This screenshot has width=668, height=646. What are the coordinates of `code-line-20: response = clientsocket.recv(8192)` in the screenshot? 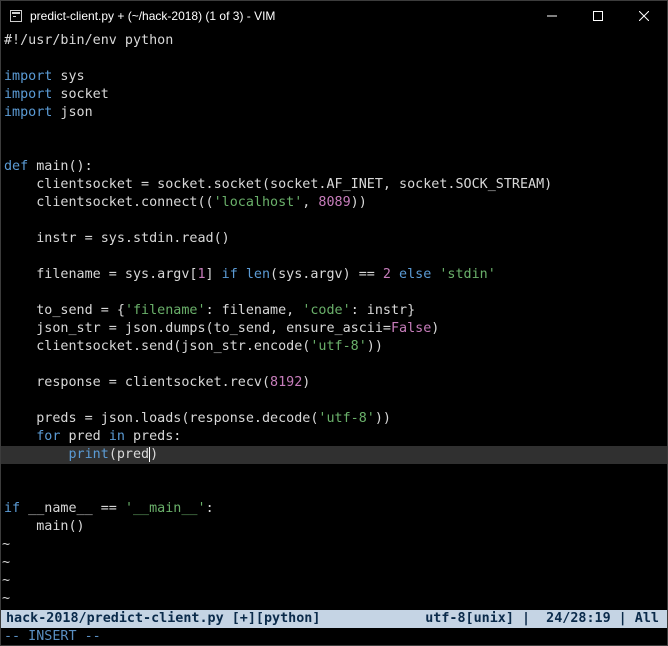 It's located at (157, 382).